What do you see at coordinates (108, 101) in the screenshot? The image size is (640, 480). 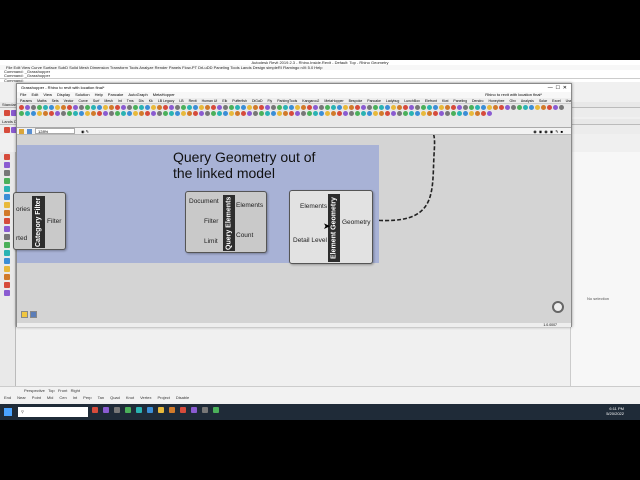 I see `gh-tab-mesh: Mesh` at bounding box center [108, 101].